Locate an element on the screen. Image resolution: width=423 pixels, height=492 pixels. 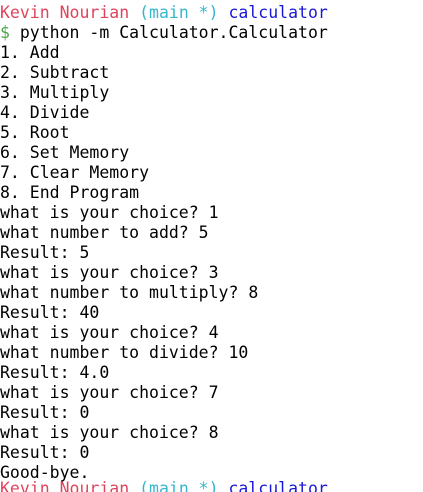
output-line: 7. Clear Memory is located at coordinates (75, 172).